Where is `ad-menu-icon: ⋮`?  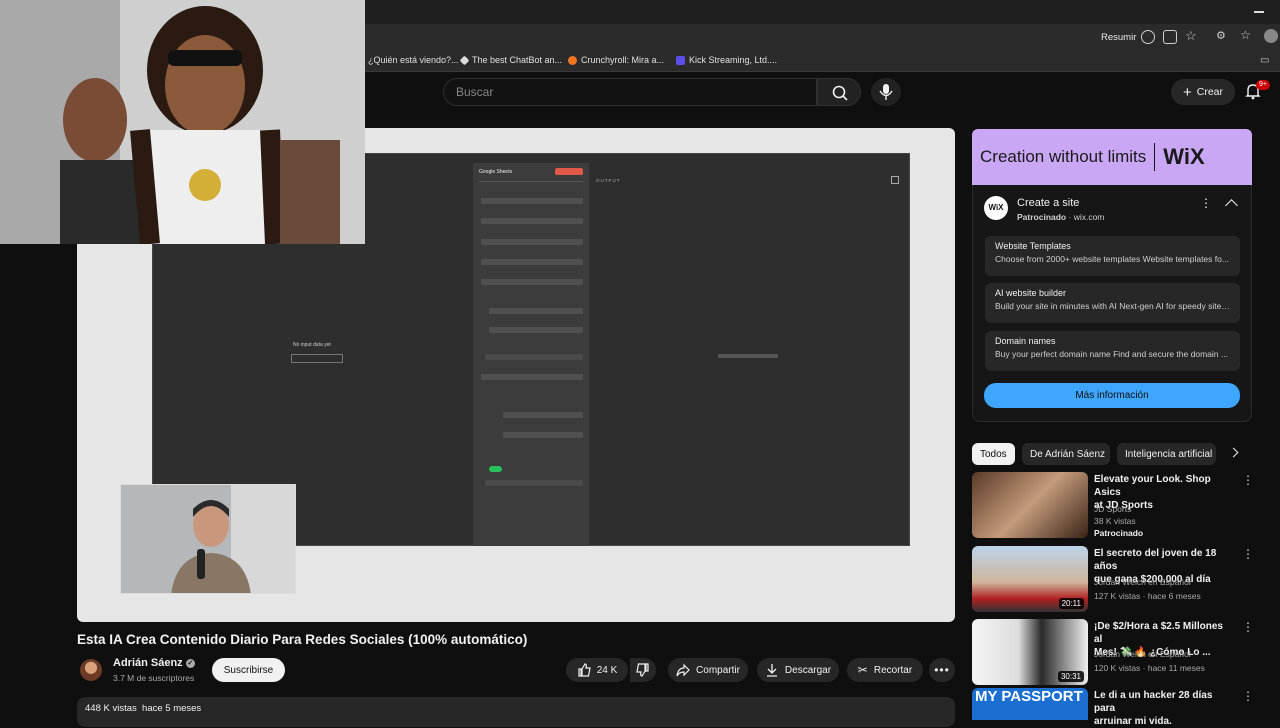
ad-menu-icon: ⋮ is located at coordinates (1206, 203).